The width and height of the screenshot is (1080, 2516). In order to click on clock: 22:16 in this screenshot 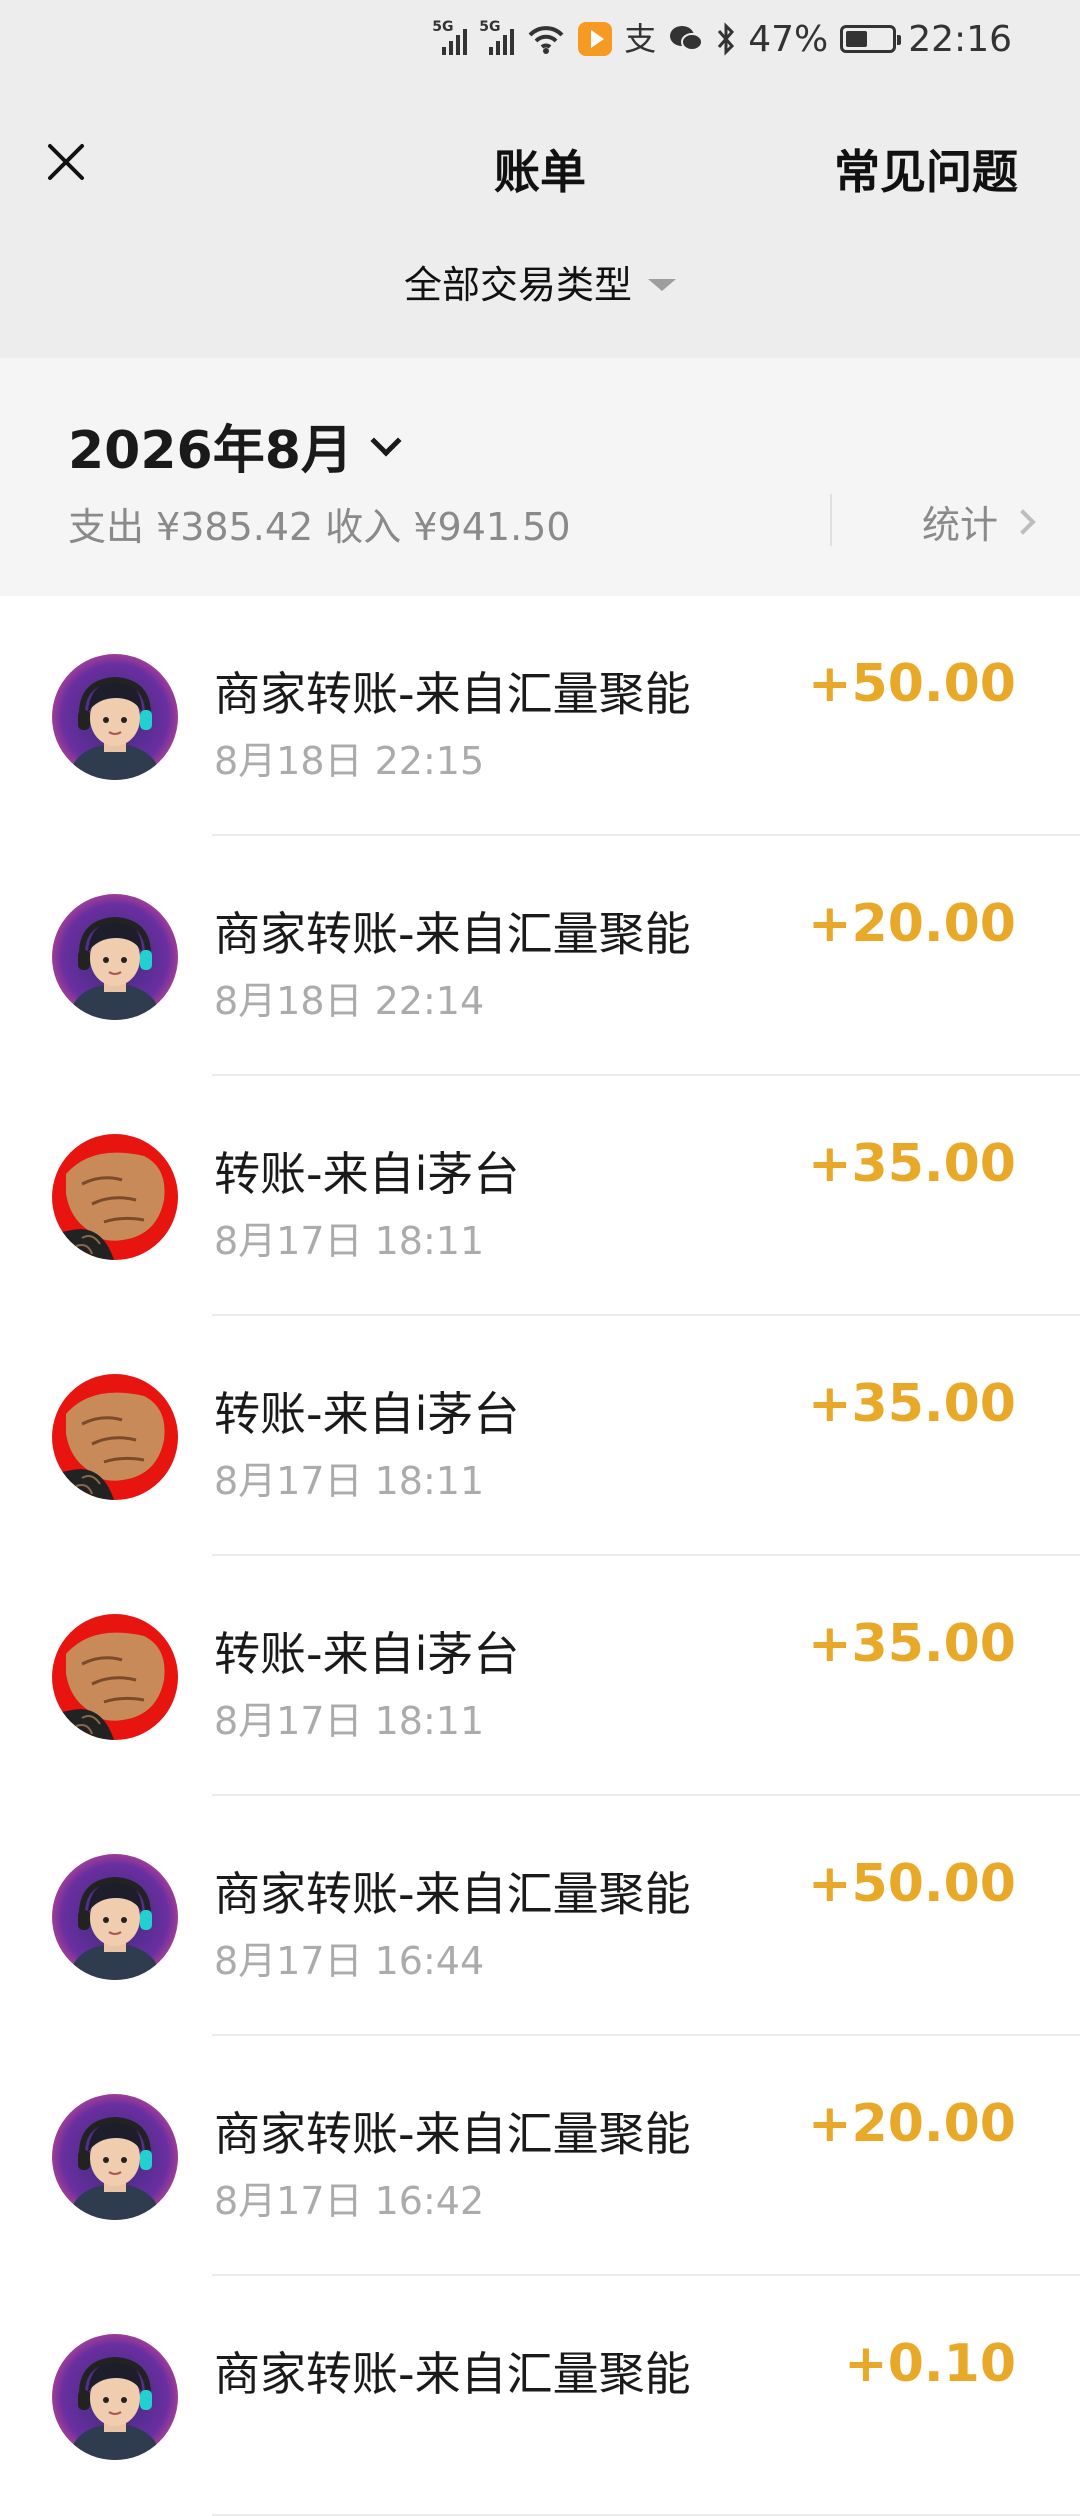, I will do `click(960, 39)`.